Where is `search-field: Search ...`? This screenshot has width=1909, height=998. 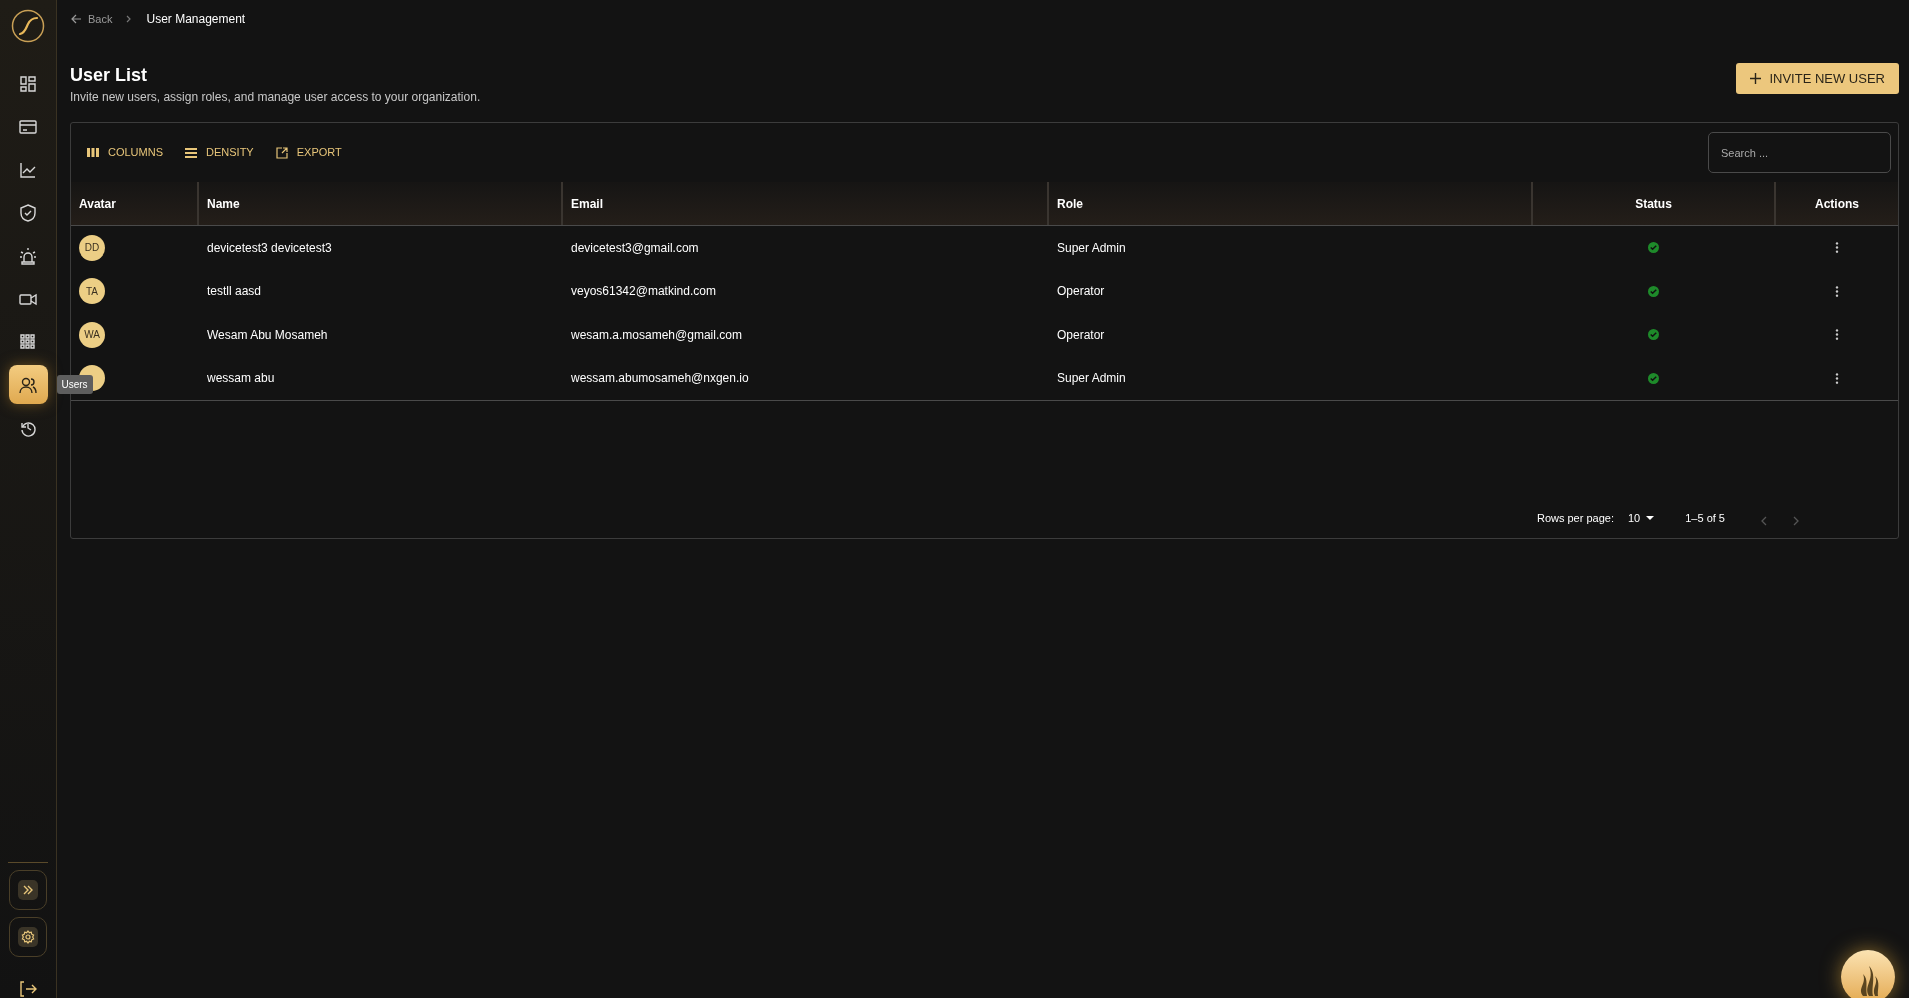 search-field: Search ... is located at coordinates (1799, 152).